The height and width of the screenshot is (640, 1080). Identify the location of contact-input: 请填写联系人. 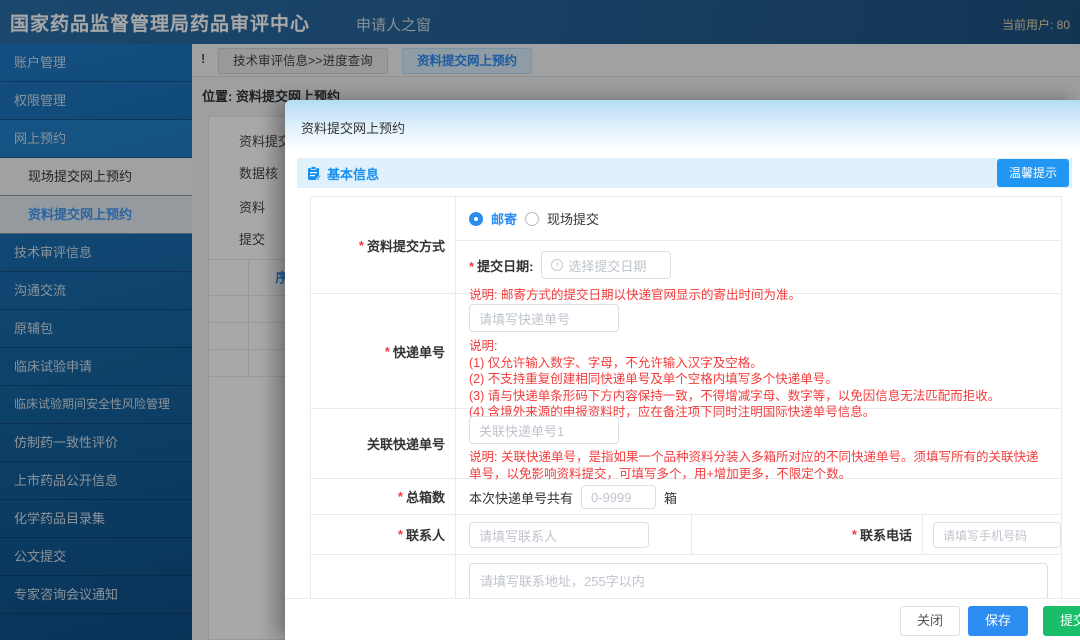
(559, 535).